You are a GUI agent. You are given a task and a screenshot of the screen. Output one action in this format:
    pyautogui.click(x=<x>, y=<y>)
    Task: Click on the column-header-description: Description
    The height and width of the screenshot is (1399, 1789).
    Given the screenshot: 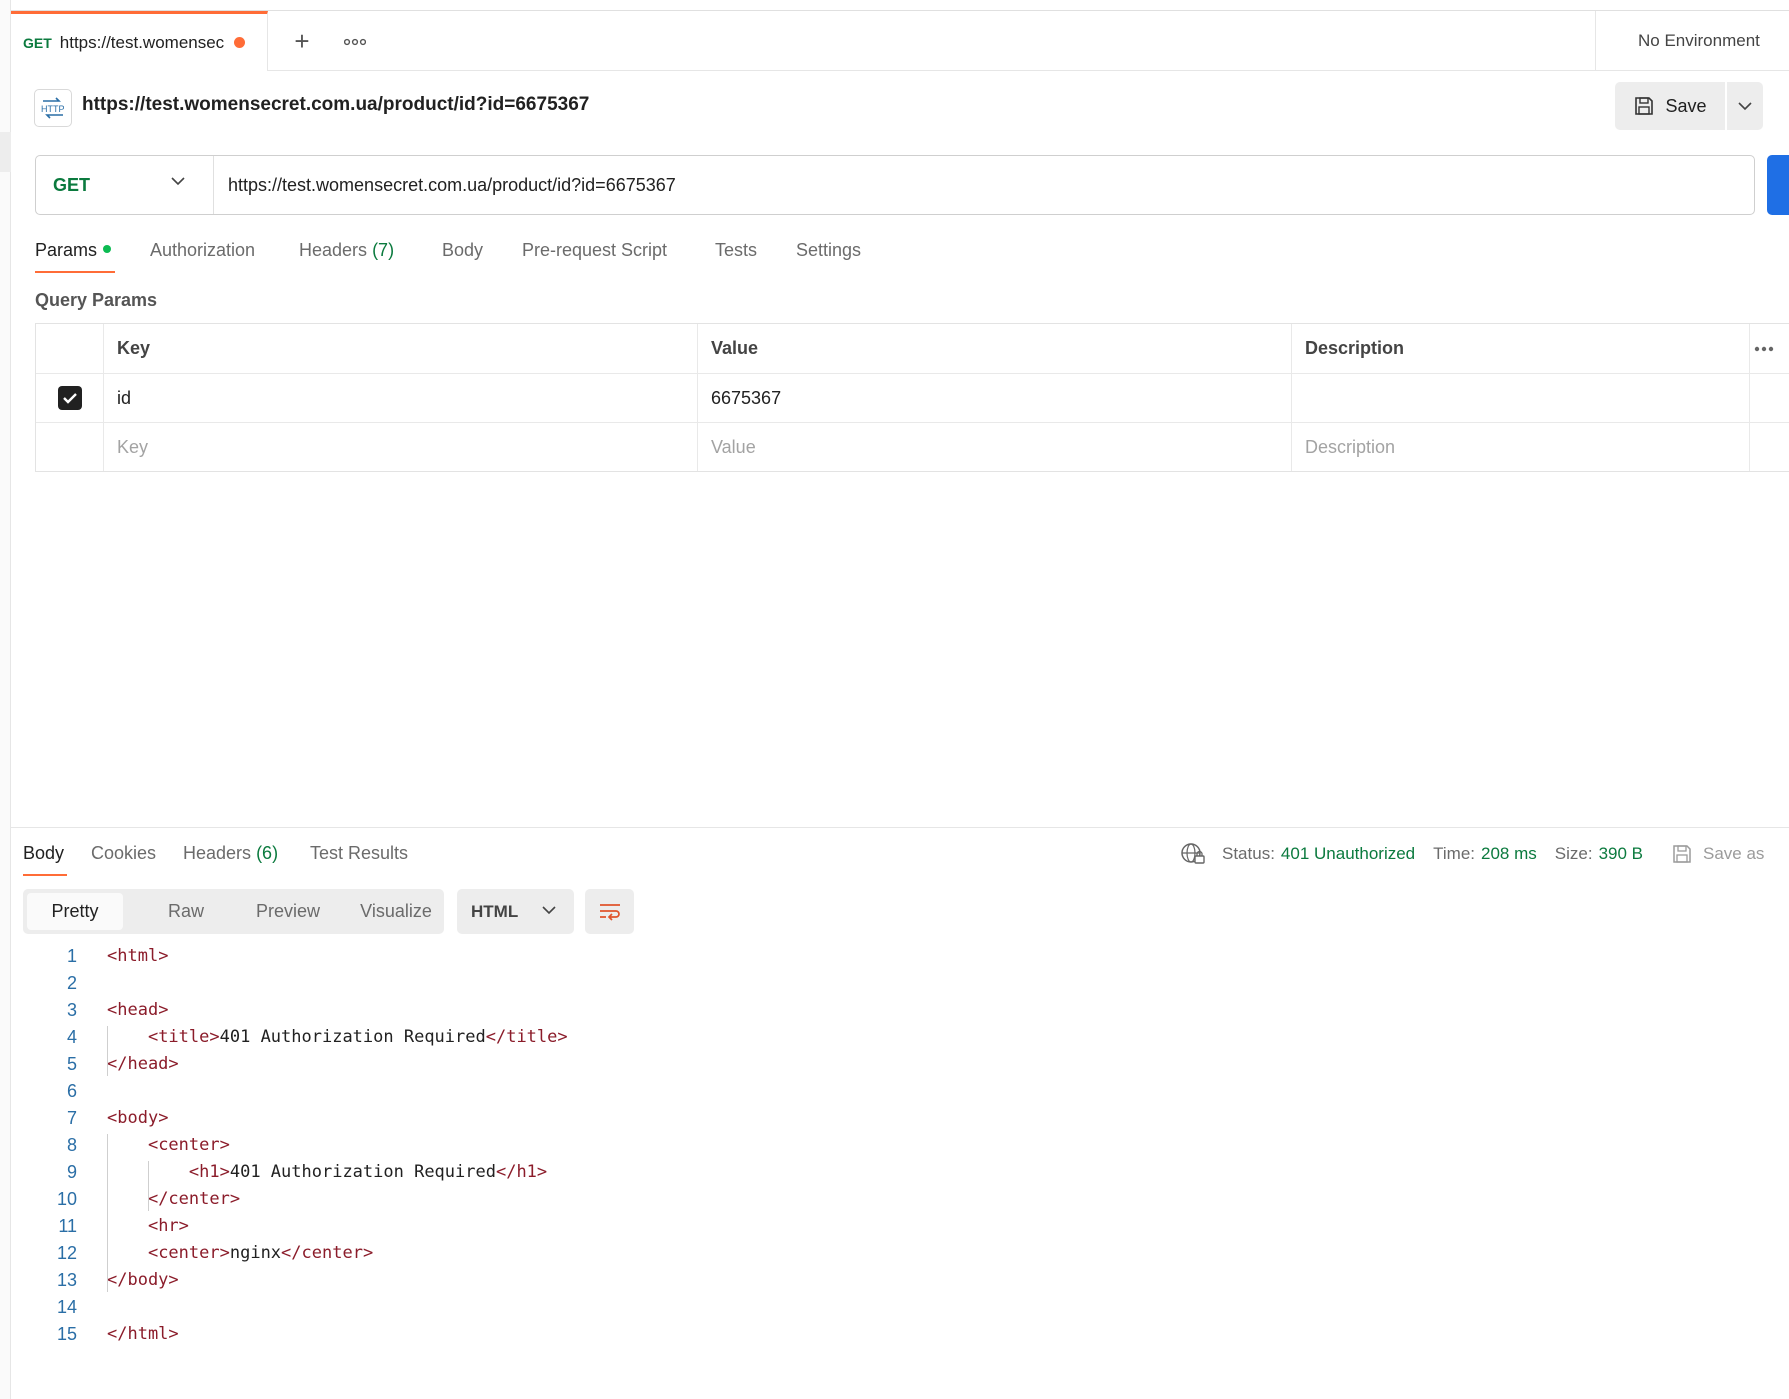 What is the action you would take?
    pyautogui.click(x=1521, y=348)
    